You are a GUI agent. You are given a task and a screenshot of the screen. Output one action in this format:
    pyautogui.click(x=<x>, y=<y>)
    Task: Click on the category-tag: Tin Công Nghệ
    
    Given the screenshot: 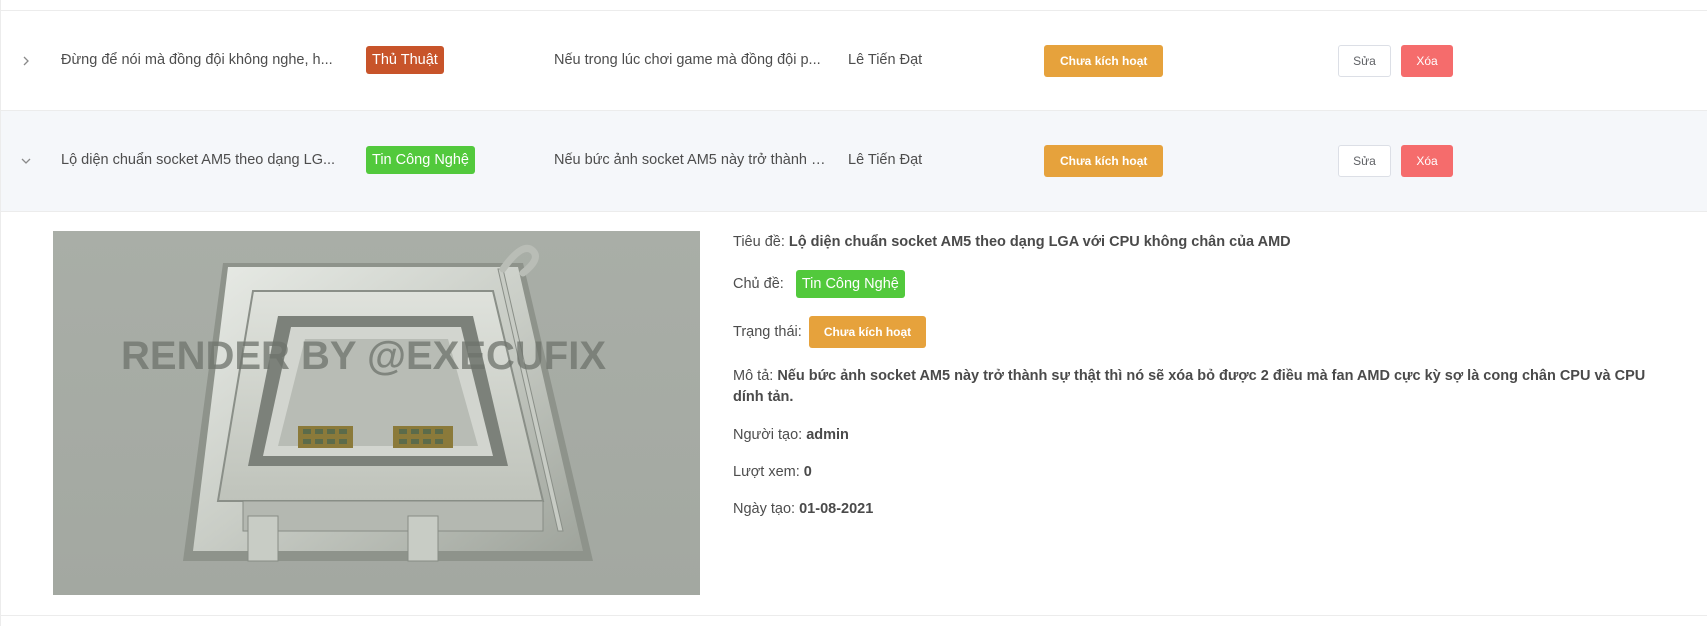 What is the action you would take?
    pyautogui.click(x=420, y=160)
    